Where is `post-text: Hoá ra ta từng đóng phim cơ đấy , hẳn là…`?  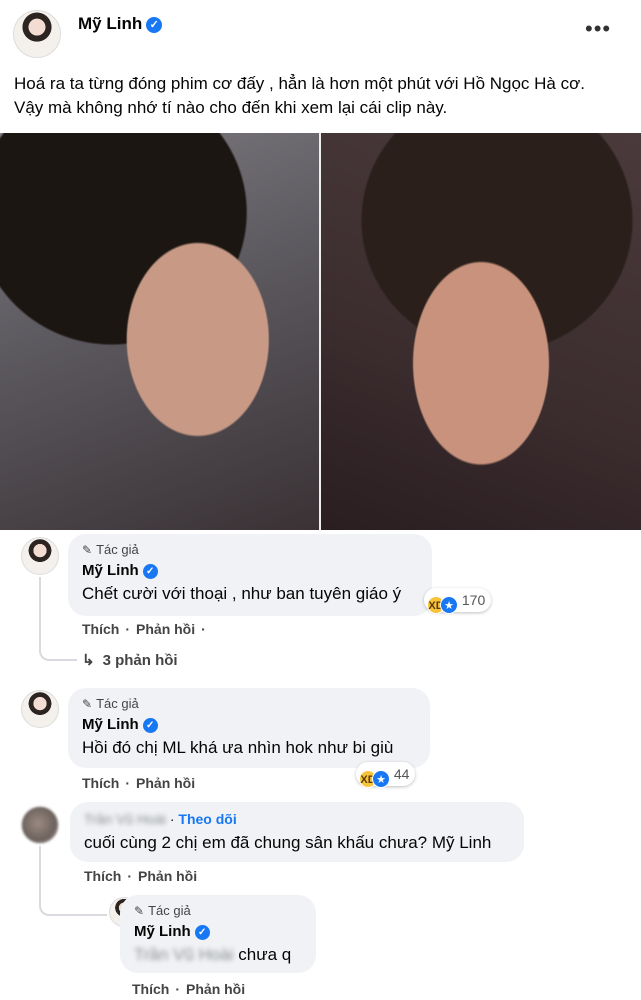 post-text: Hoá ra ta từng đóng phim cơ đấy , hẳn là… is located at coordinates (324, 96).